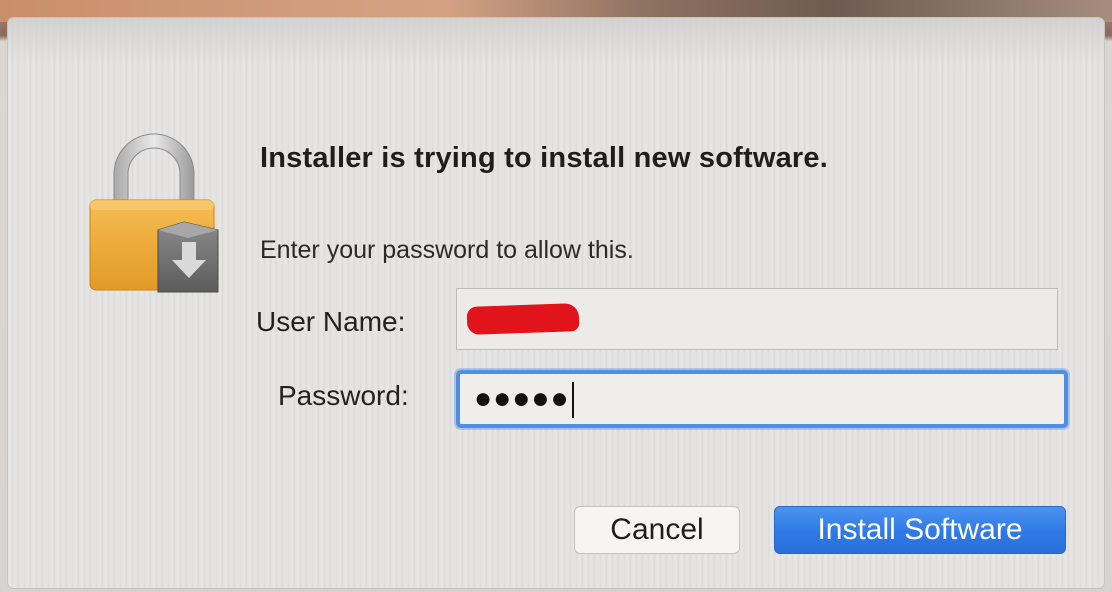 The width and height of the screenshot is (1112, 592). Describe the element at coordinates (762, 399) in the screenshot. I see `password-field: ●●●●●` at that location.